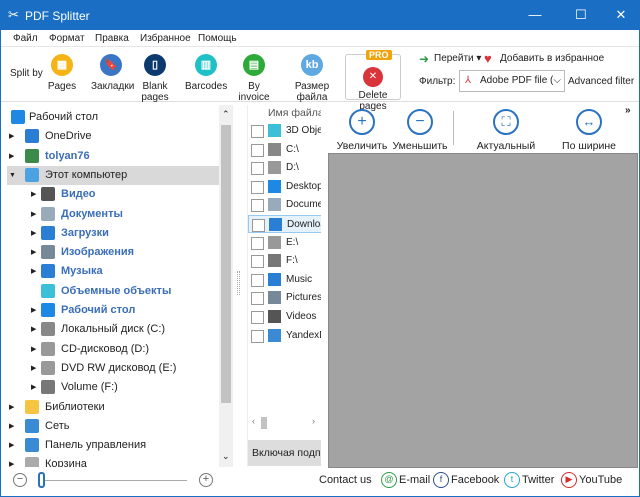 The image size is (640, 497). Describe the element at coordinates (512, 81) in the screenshot. I see `filter-select: ⅄ Adobe PDF file (* ⌵` at that location.